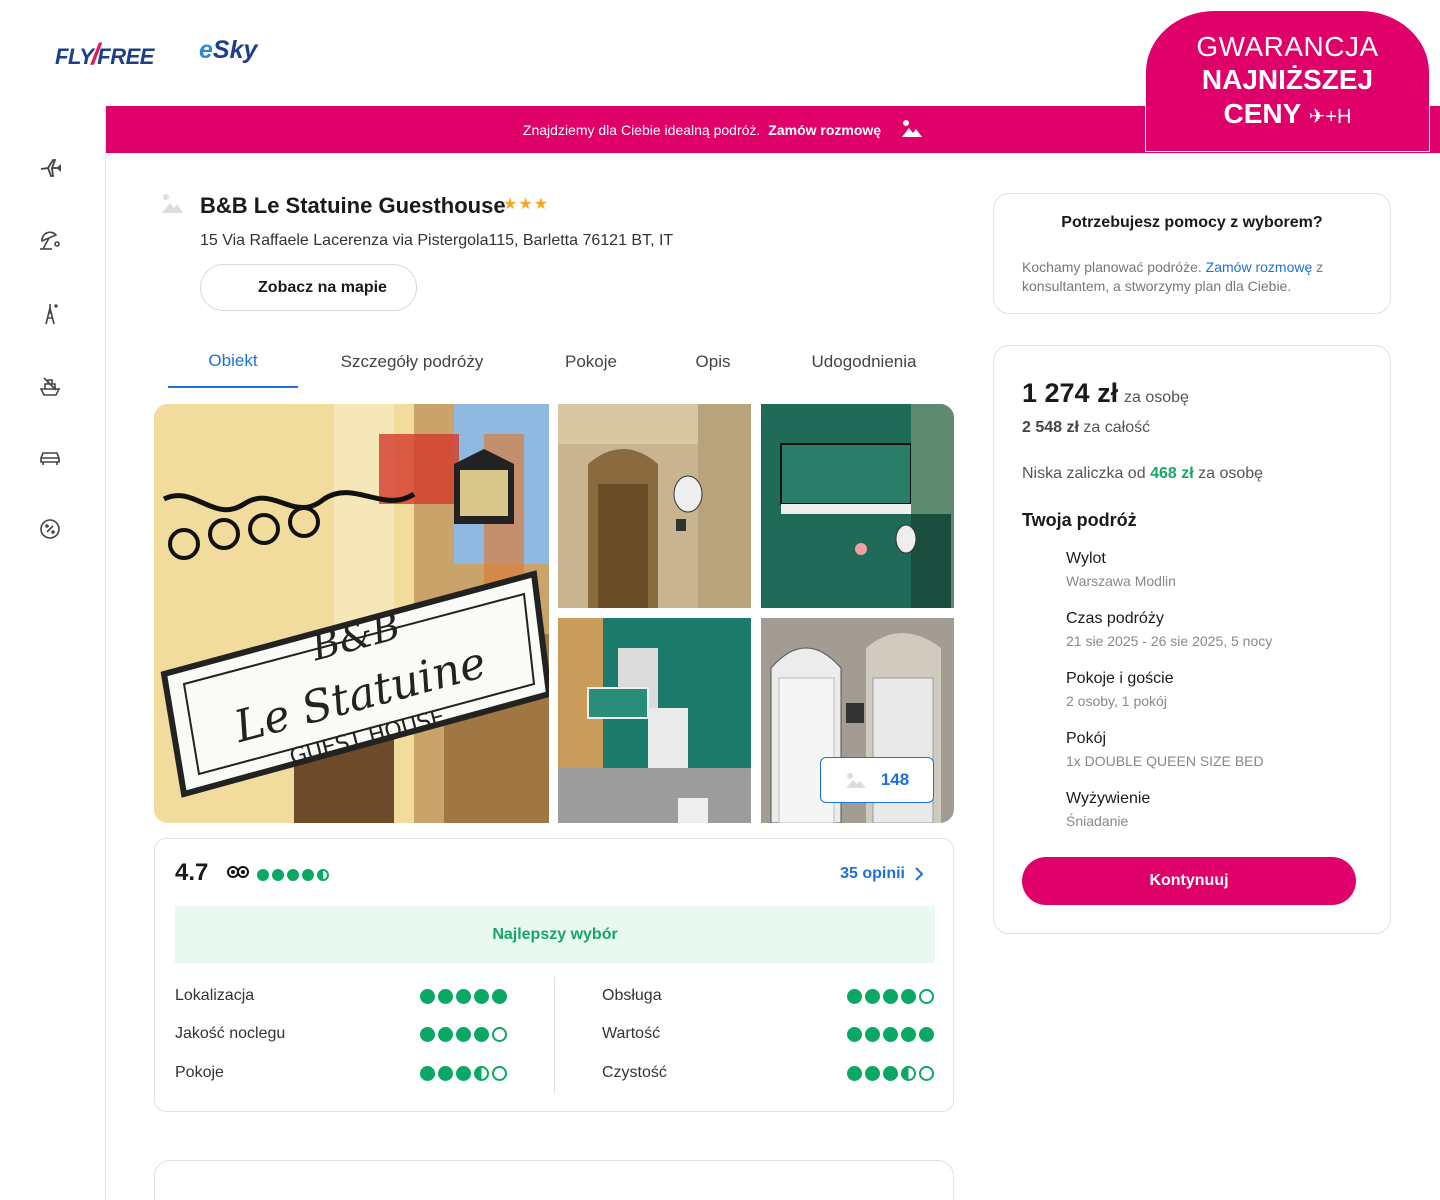 The height and width of the screenshot is (1200, 1440). Describe the element at coordinates (1120, 678) in the screenshot. I see `trip-item-title: Pokoje i goście` at that location.